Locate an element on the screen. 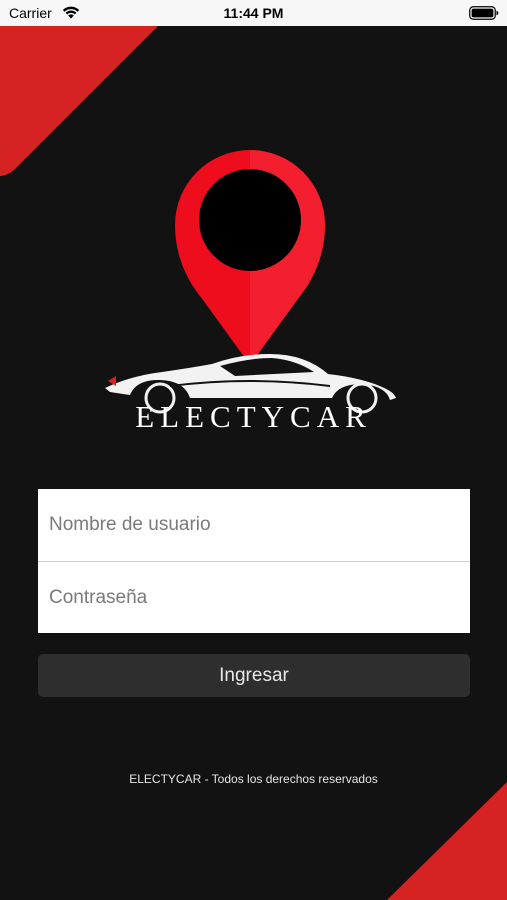 The height and width of the screenshot is (900, 507). battery-icon is located at coordinates (484, 13).